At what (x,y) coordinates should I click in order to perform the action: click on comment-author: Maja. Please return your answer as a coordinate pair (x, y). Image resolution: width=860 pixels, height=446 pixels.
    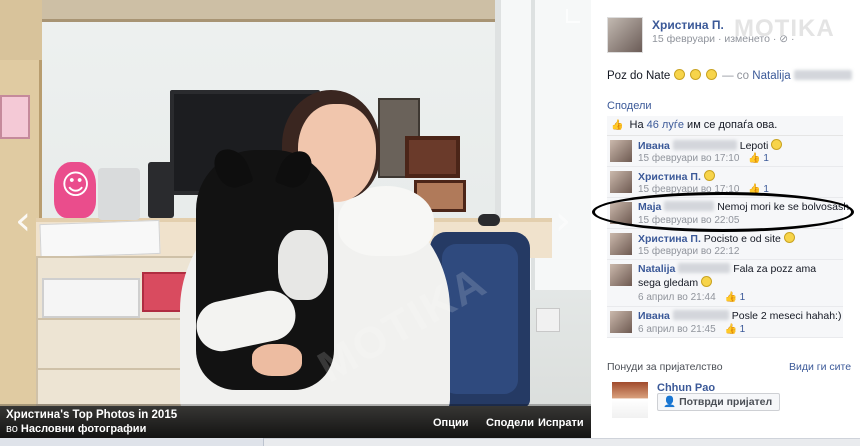
    Looking at the image, I should click on (649, 207).